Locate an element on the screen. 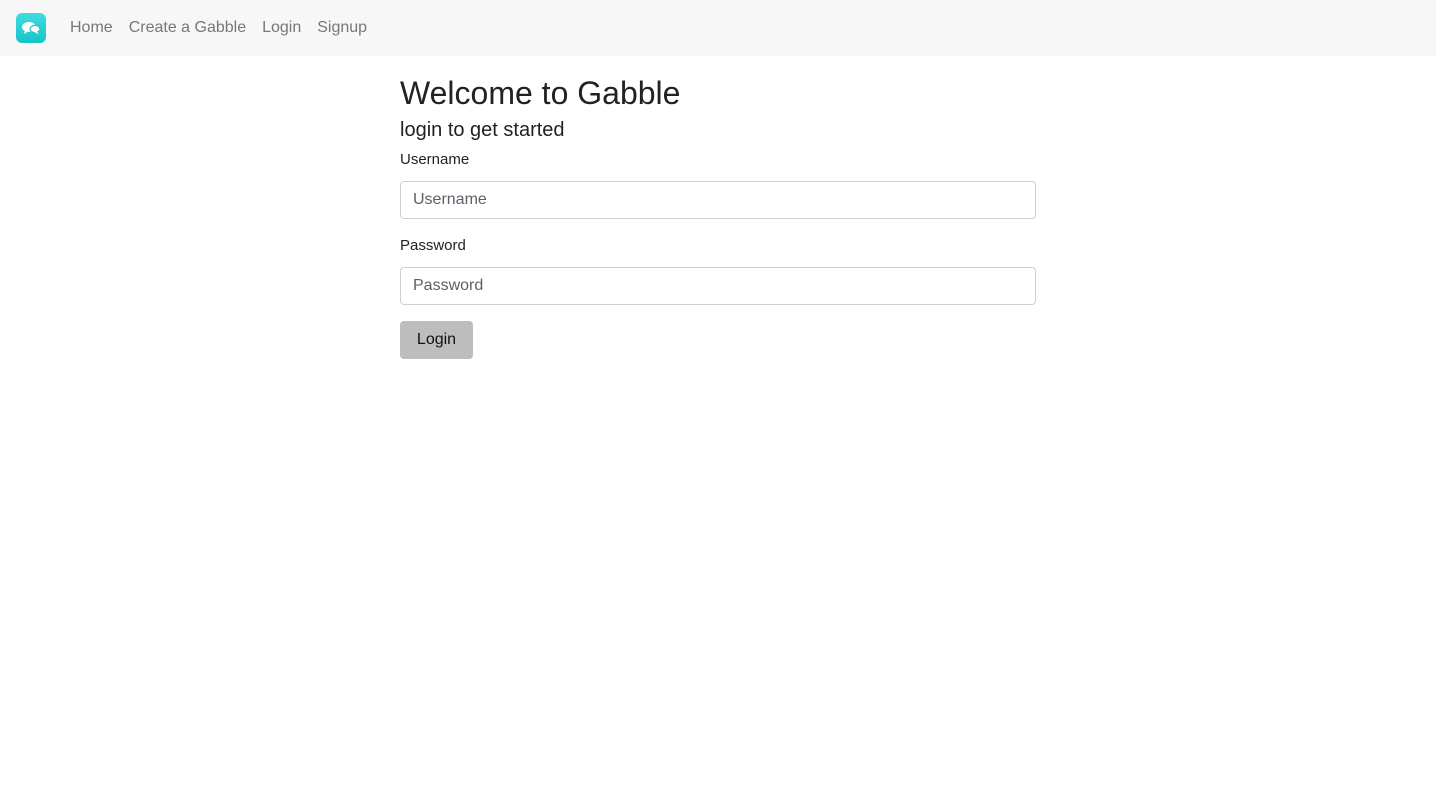  nav-link-signup: Signup is located at coordinates (342, 28).